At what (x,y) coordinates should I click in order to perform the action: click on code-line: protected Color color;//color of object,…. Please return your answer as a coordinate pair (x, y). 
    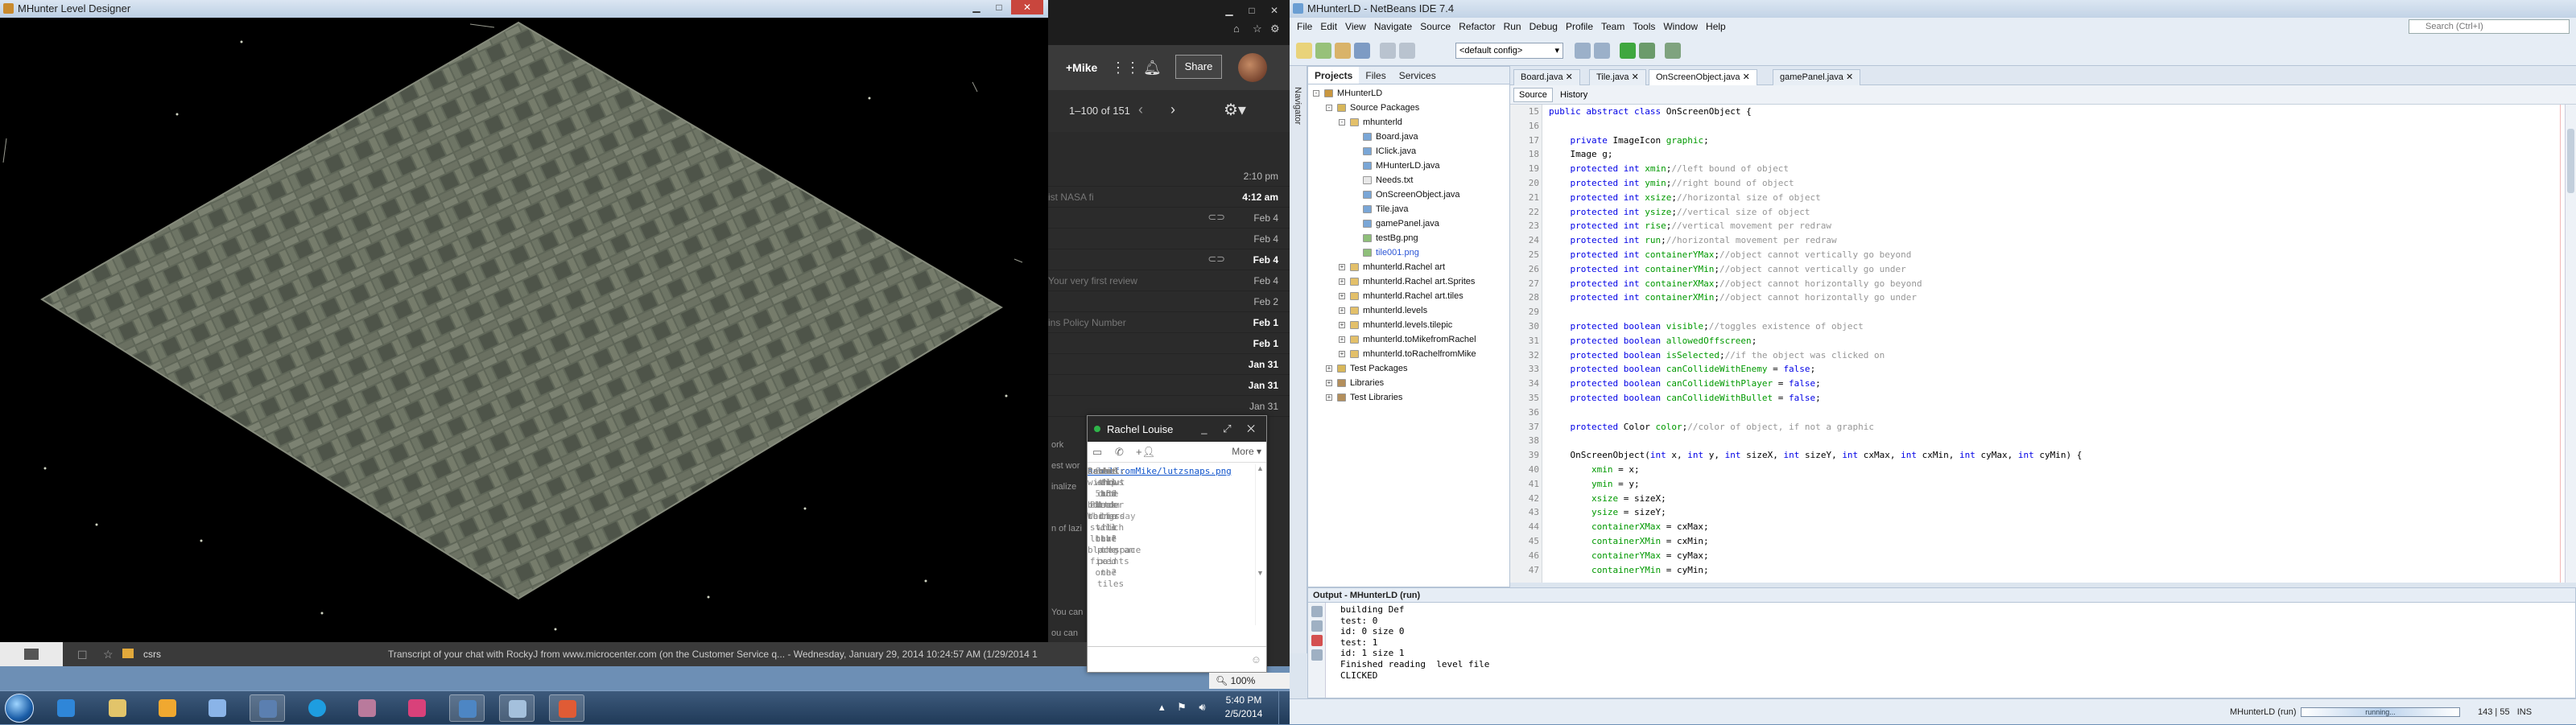
    Looking at the image, I should click on (1712, 427).